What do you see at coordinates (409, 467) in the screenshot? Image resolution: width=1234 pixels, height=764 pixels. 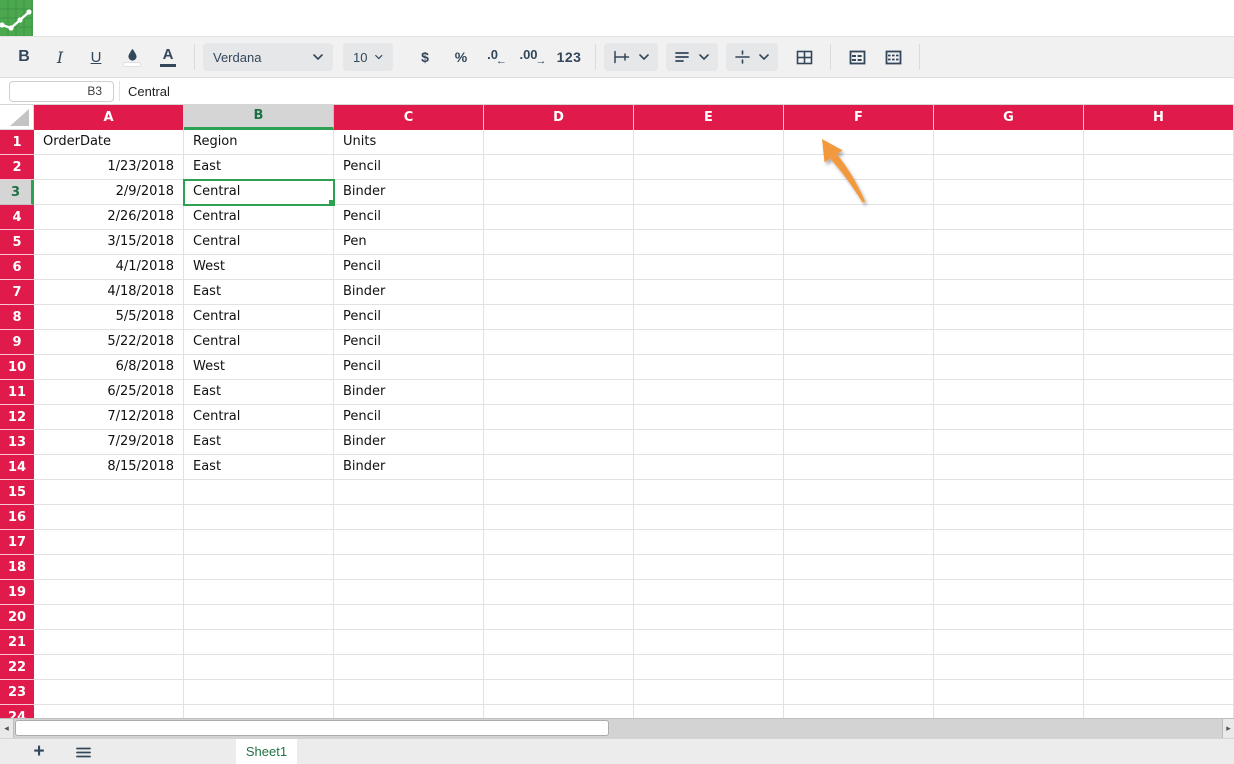 I see `cell-C14: Binder` at bounding box center [409, 467].